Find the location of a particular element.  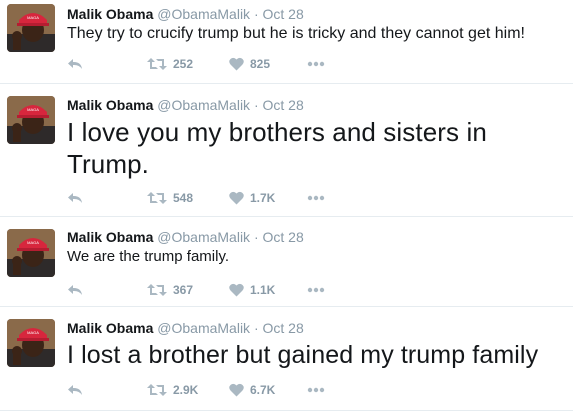

like-button: 1.1K is located at coordinates (252, 290).